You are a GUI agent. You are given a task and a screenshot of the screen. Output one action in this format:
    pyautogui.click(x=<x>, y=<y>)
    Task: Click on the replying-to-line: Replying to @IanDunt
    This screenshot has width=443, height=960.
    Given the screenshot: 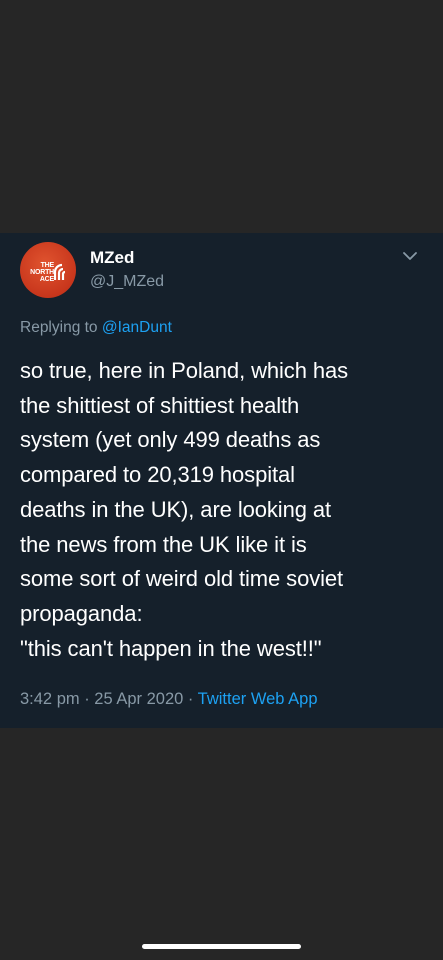 What is the action you would take?
    pyautogui.click(x=96, y=328)
    